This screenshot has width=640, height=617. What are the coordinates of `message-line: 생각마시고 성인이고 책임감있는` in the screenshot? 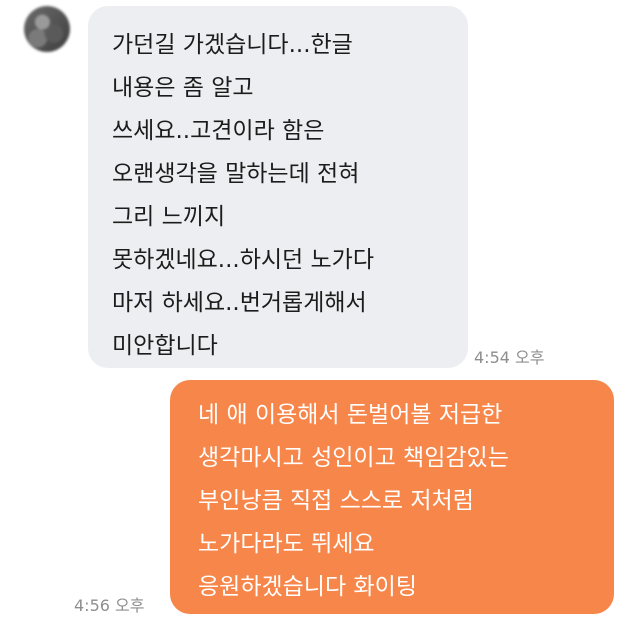 It's located at (353, 458).